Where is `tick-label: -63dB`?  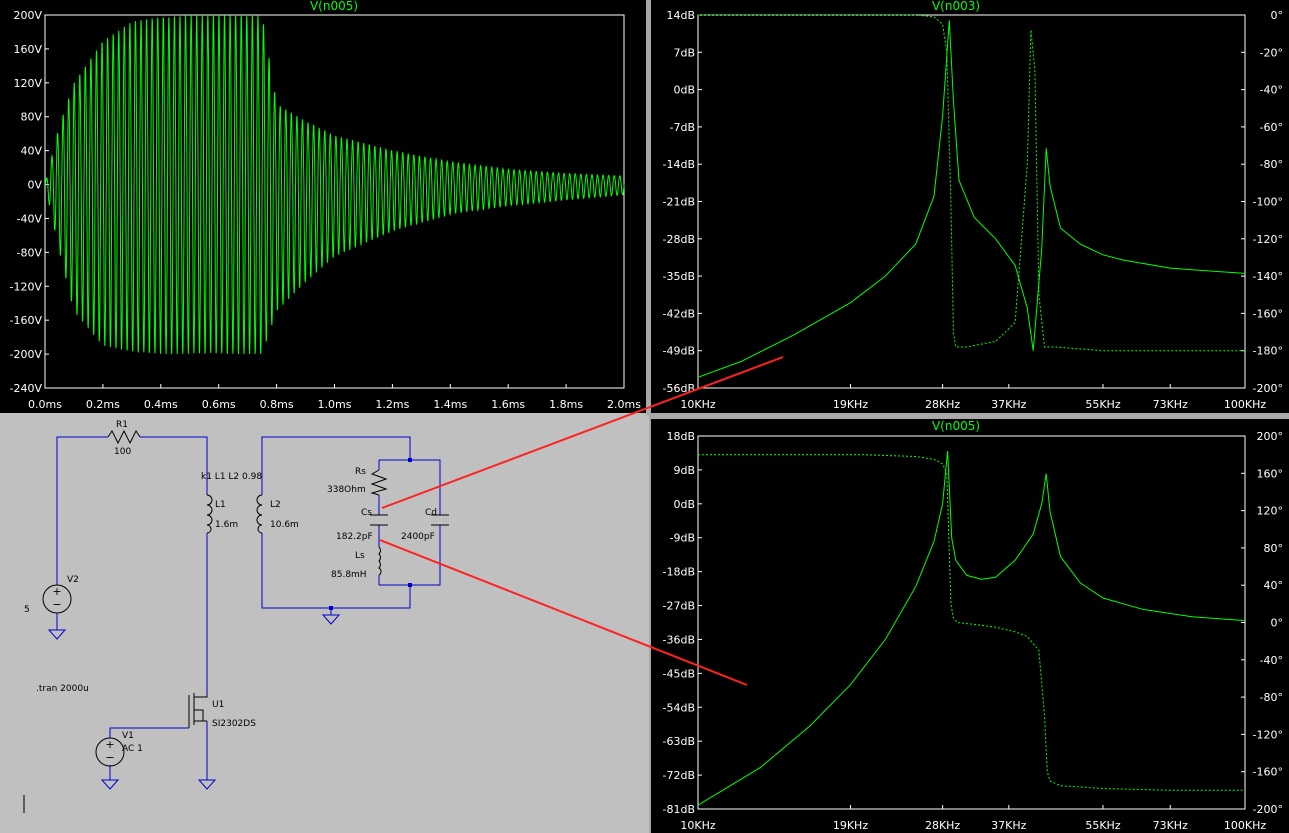
tick-label: -63dB is located at coordinates (679, 741).